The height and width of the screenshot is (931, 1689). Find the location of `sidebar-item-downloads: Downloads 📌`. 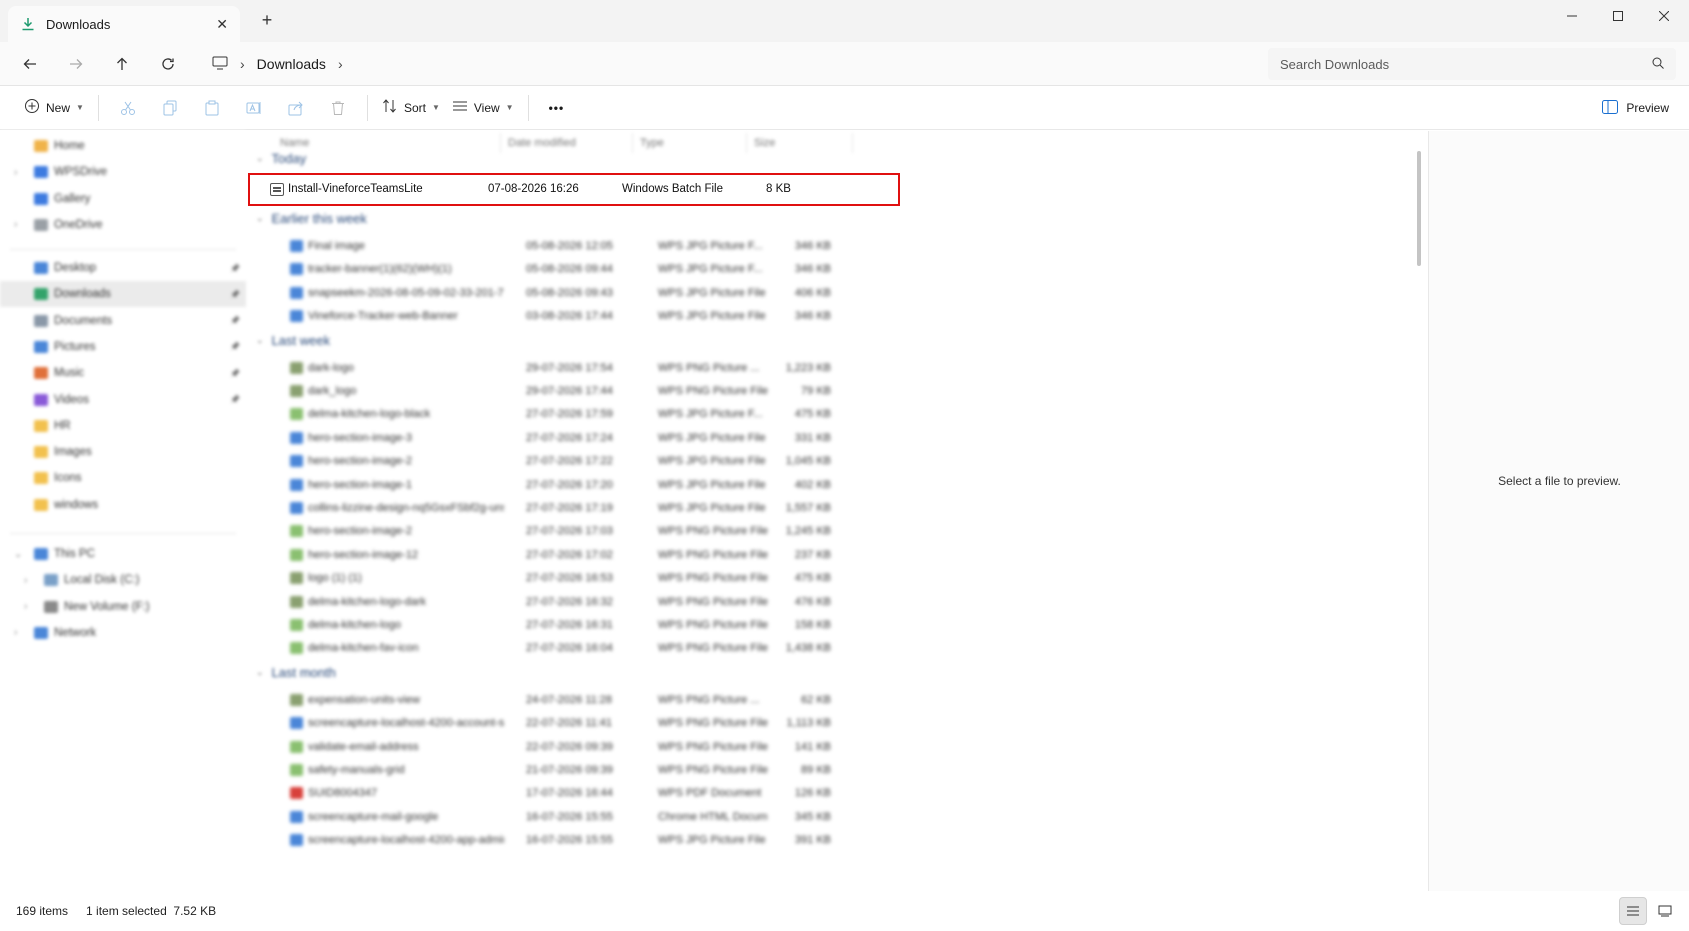

sidebar-item-downloads: Downloads 📌 is located at coordinates (123, 294).